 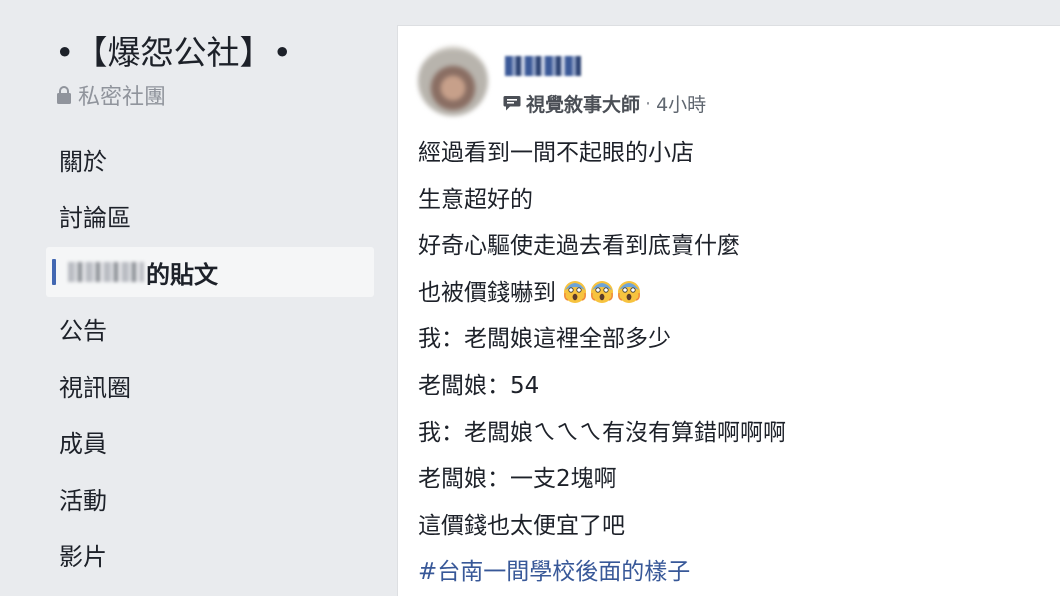 What do you see at coordinates (210, 329) in the screenshot?
I see `nav-item-announcements: 公告` at bounding box center [210, 329].